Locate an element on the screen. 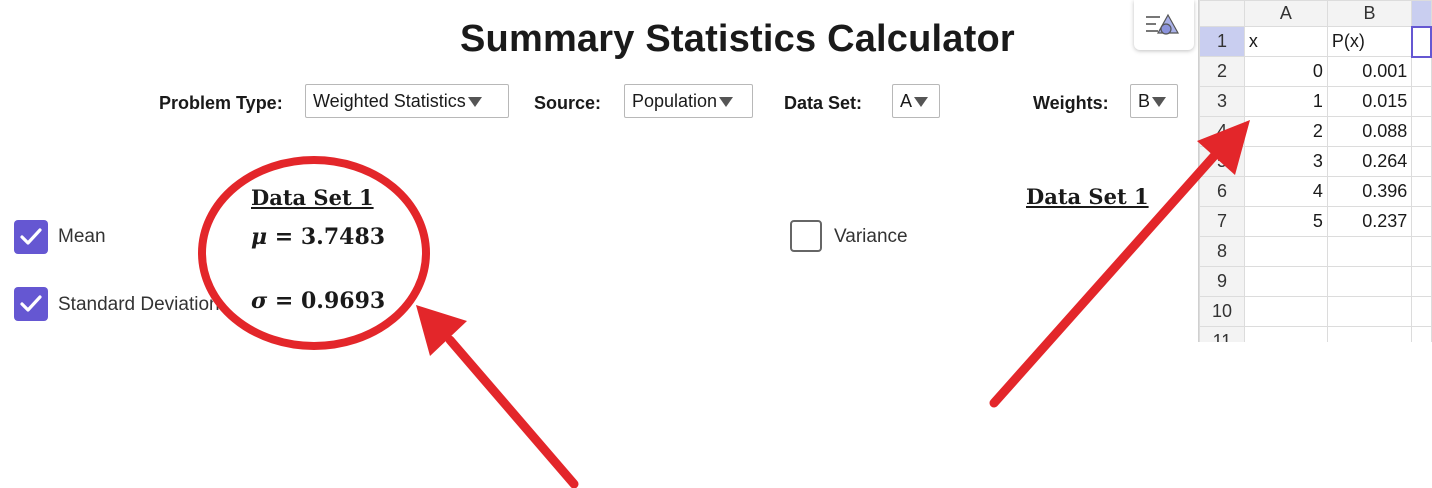 The height and width of the screenshot is (488, 1432). problem-type-dropdown: Weighted Statistics is located at coordinates (407, 101).